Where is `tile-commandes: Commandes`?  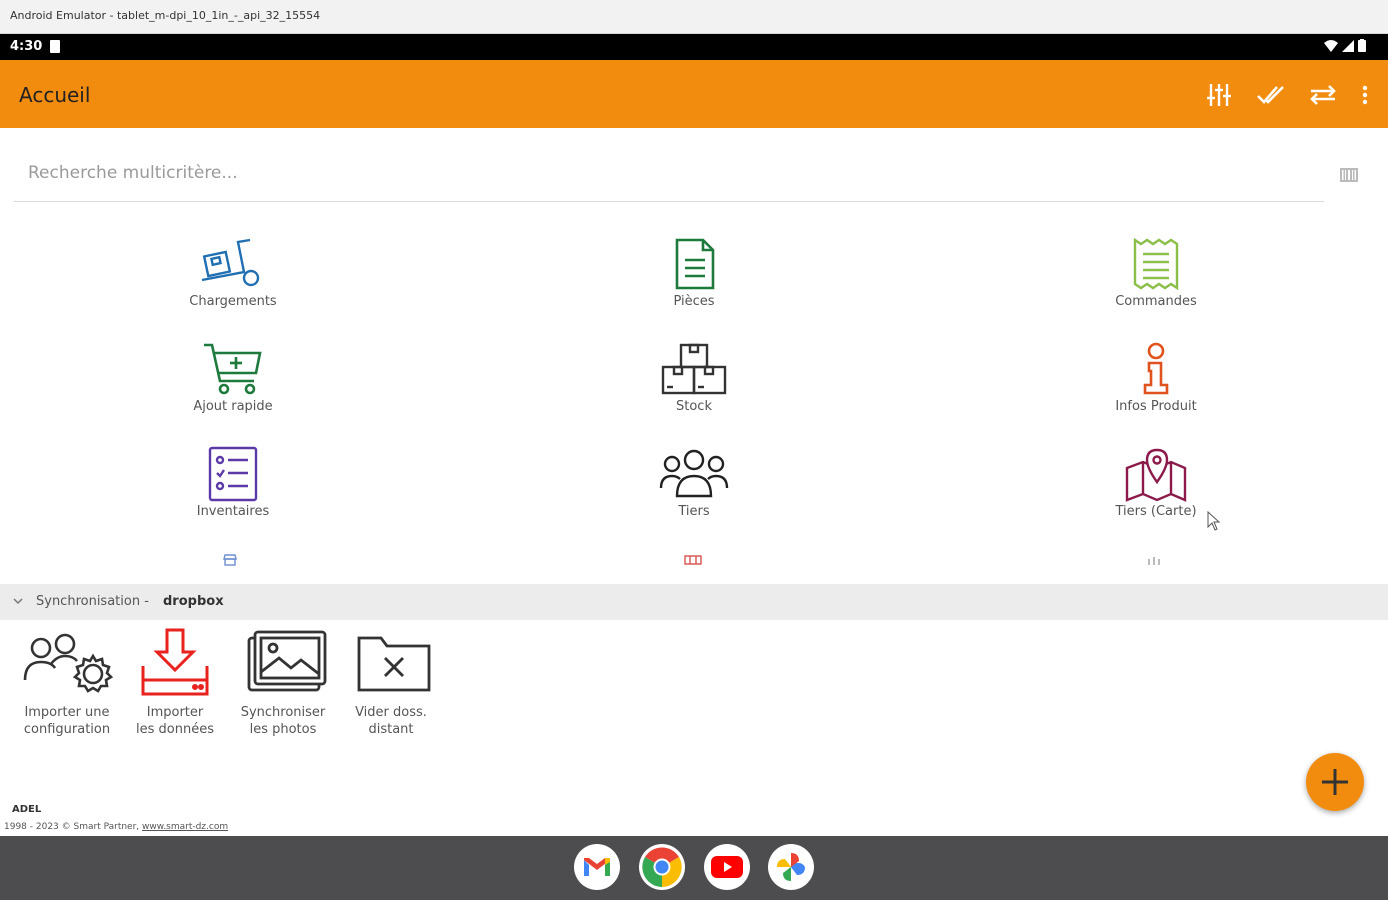 tile-commandes: Commandes is located at coordinates (1156, 272).